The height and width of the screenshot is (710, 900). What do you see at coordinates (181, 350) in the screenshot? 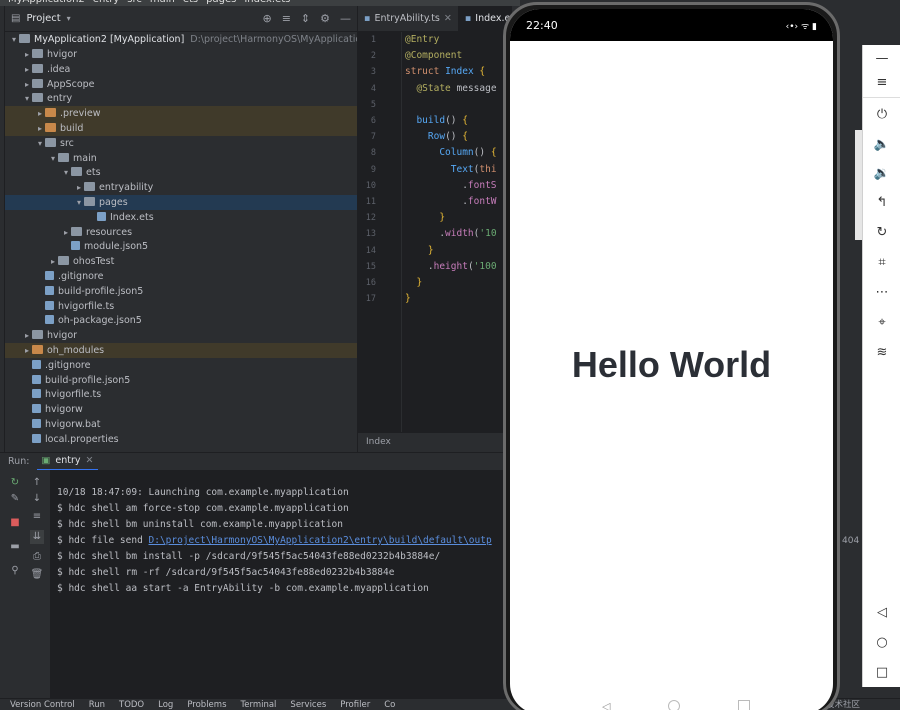
I see `tree-item: ▸ oh_modules` at bounding box center [181, 350].